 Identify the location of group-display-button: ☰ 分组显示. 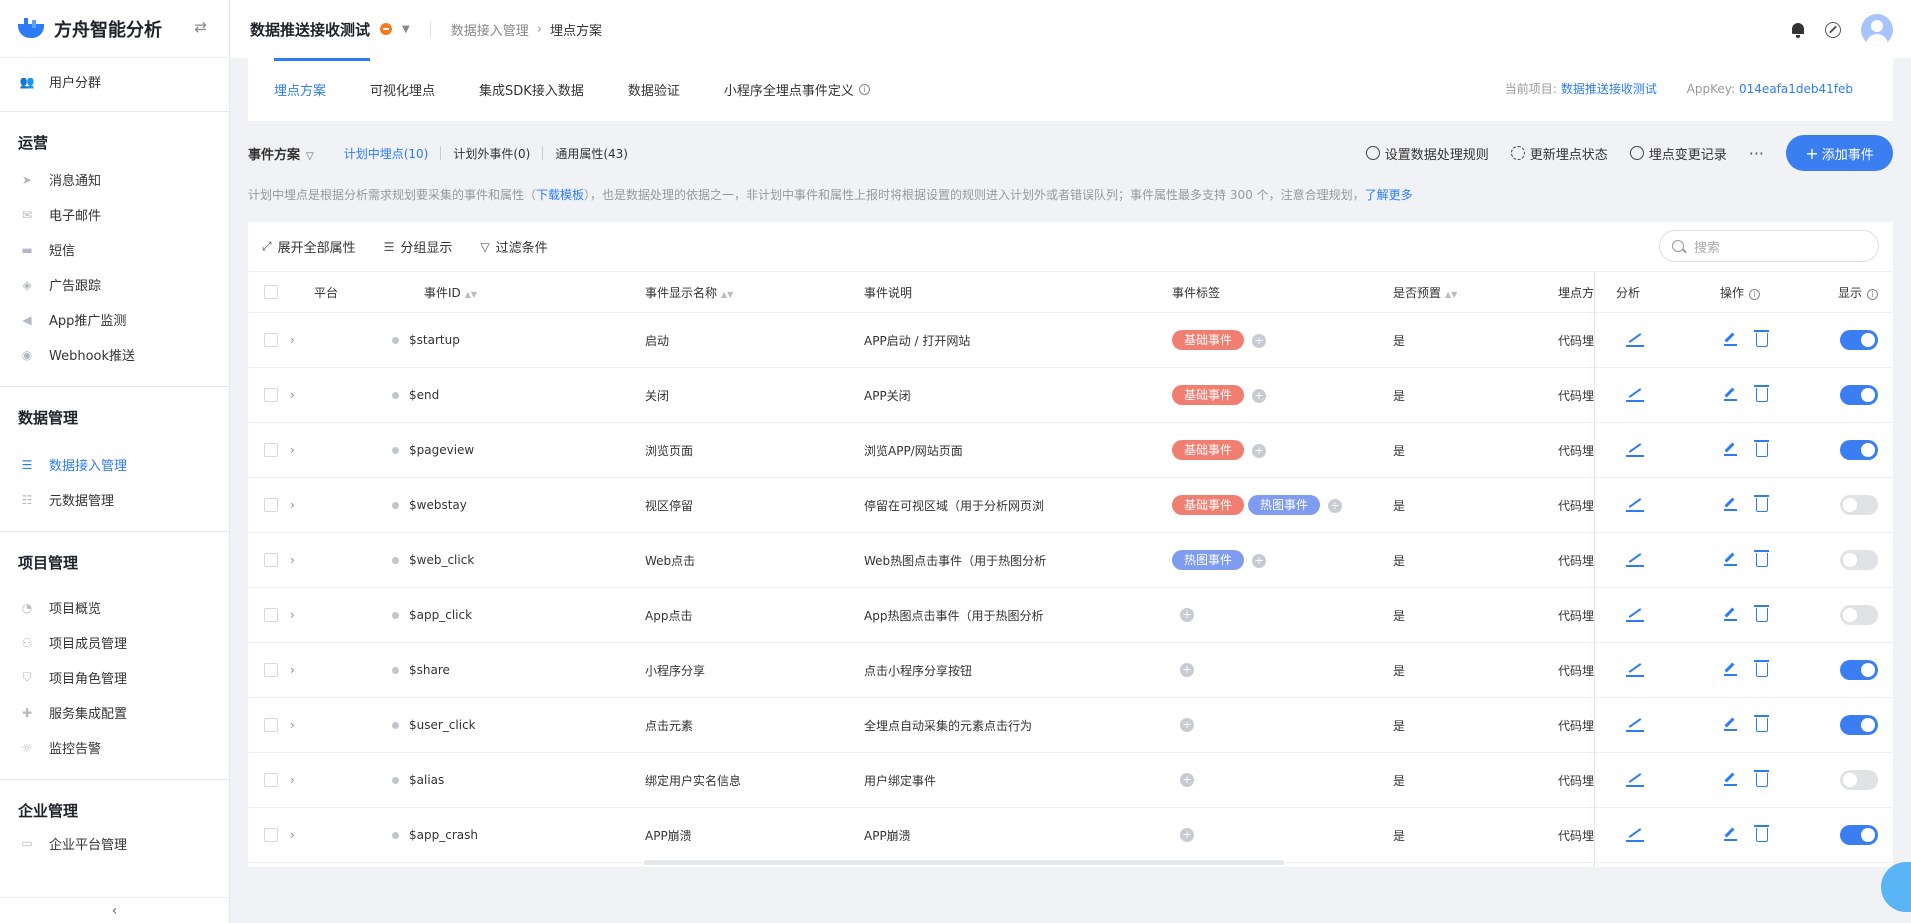
(418, 247).